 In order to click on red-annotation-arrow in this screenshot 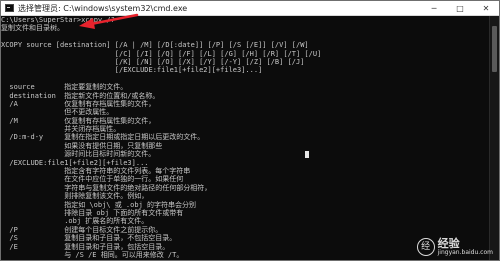, I will do `click(109, 21)`.